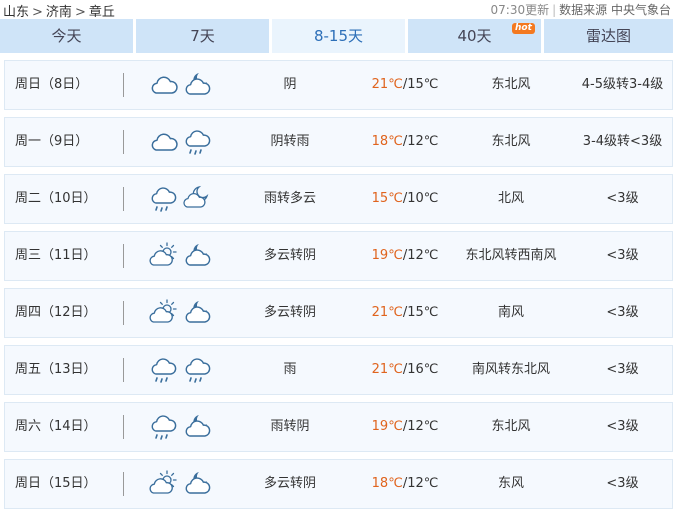  What do you see at coordinates (523, 28) in the screenshot?
I see `hot-badge: hot` at bounding box center [523, 28].